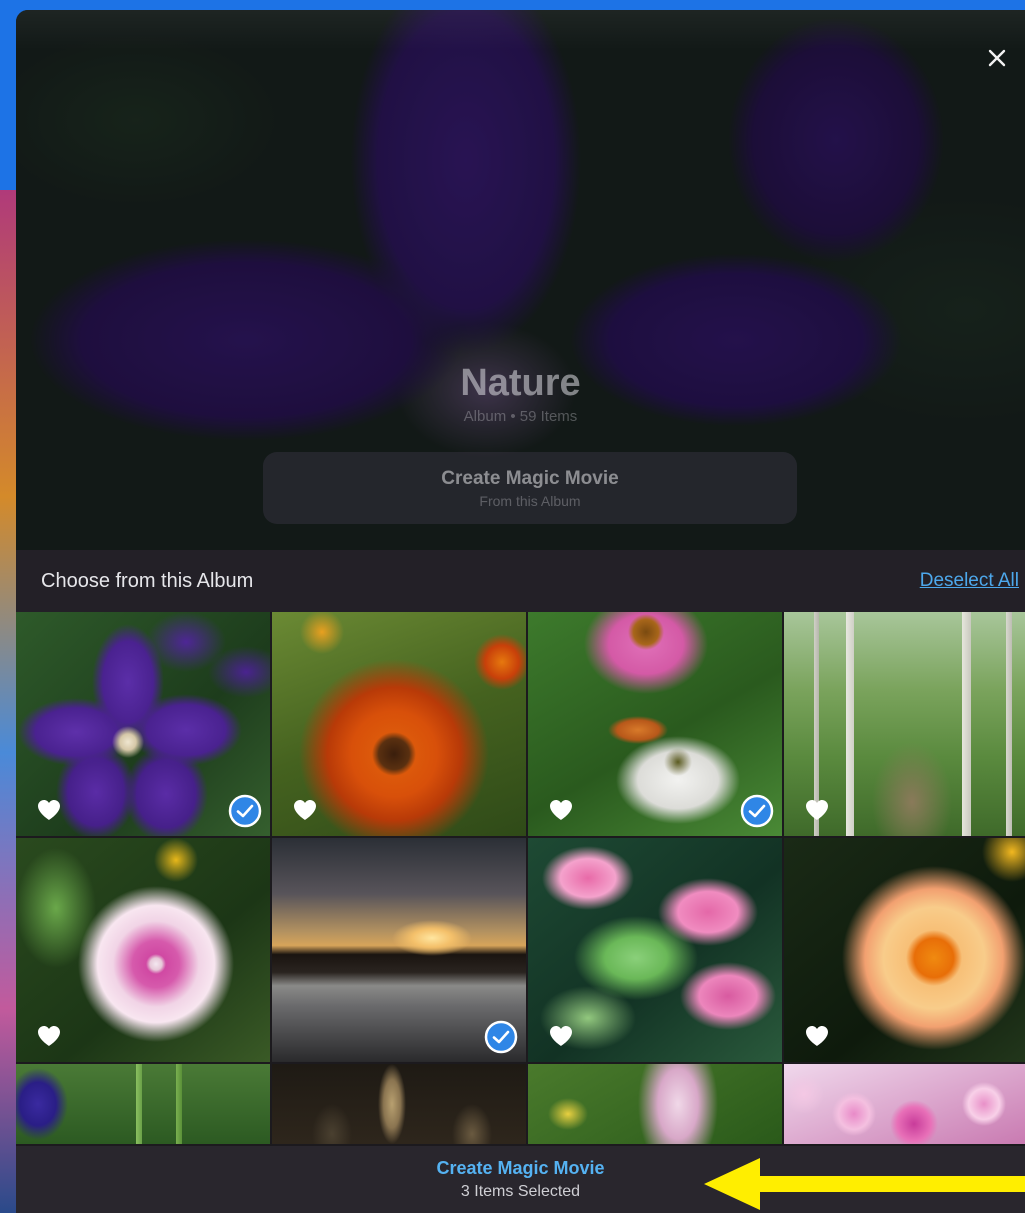 This screenshot has height=1213, width=1025. I want to click on close-button, so click(997, 58).